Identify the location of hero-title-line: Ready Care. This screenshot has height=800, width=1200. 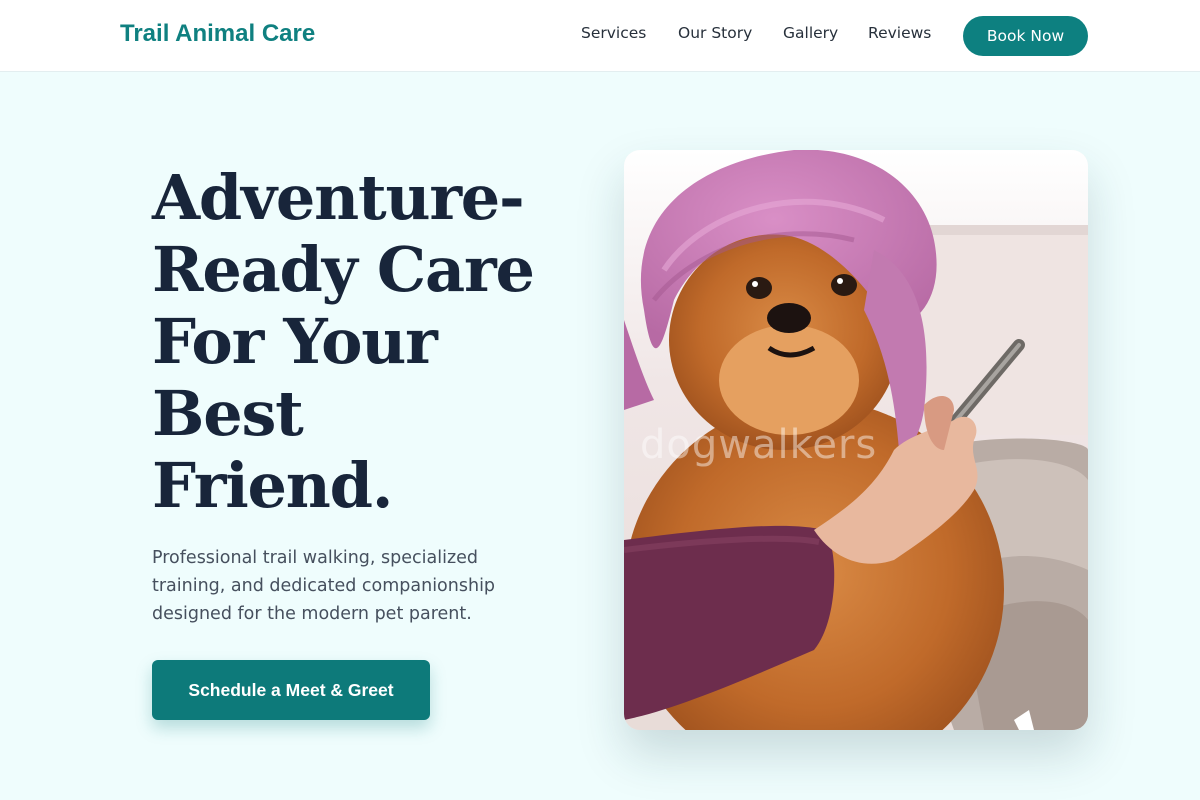
(343, 269).